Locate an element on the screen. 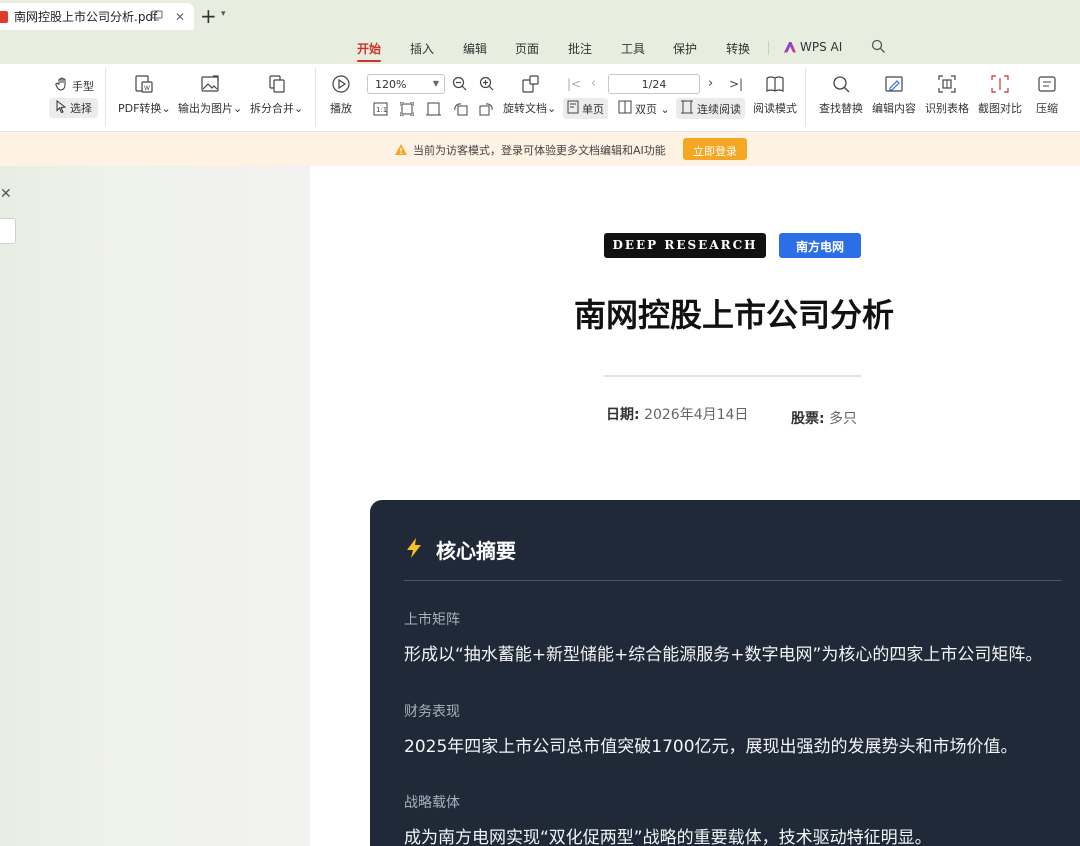  rotate-document-icon is located at coordinates (530, 84).